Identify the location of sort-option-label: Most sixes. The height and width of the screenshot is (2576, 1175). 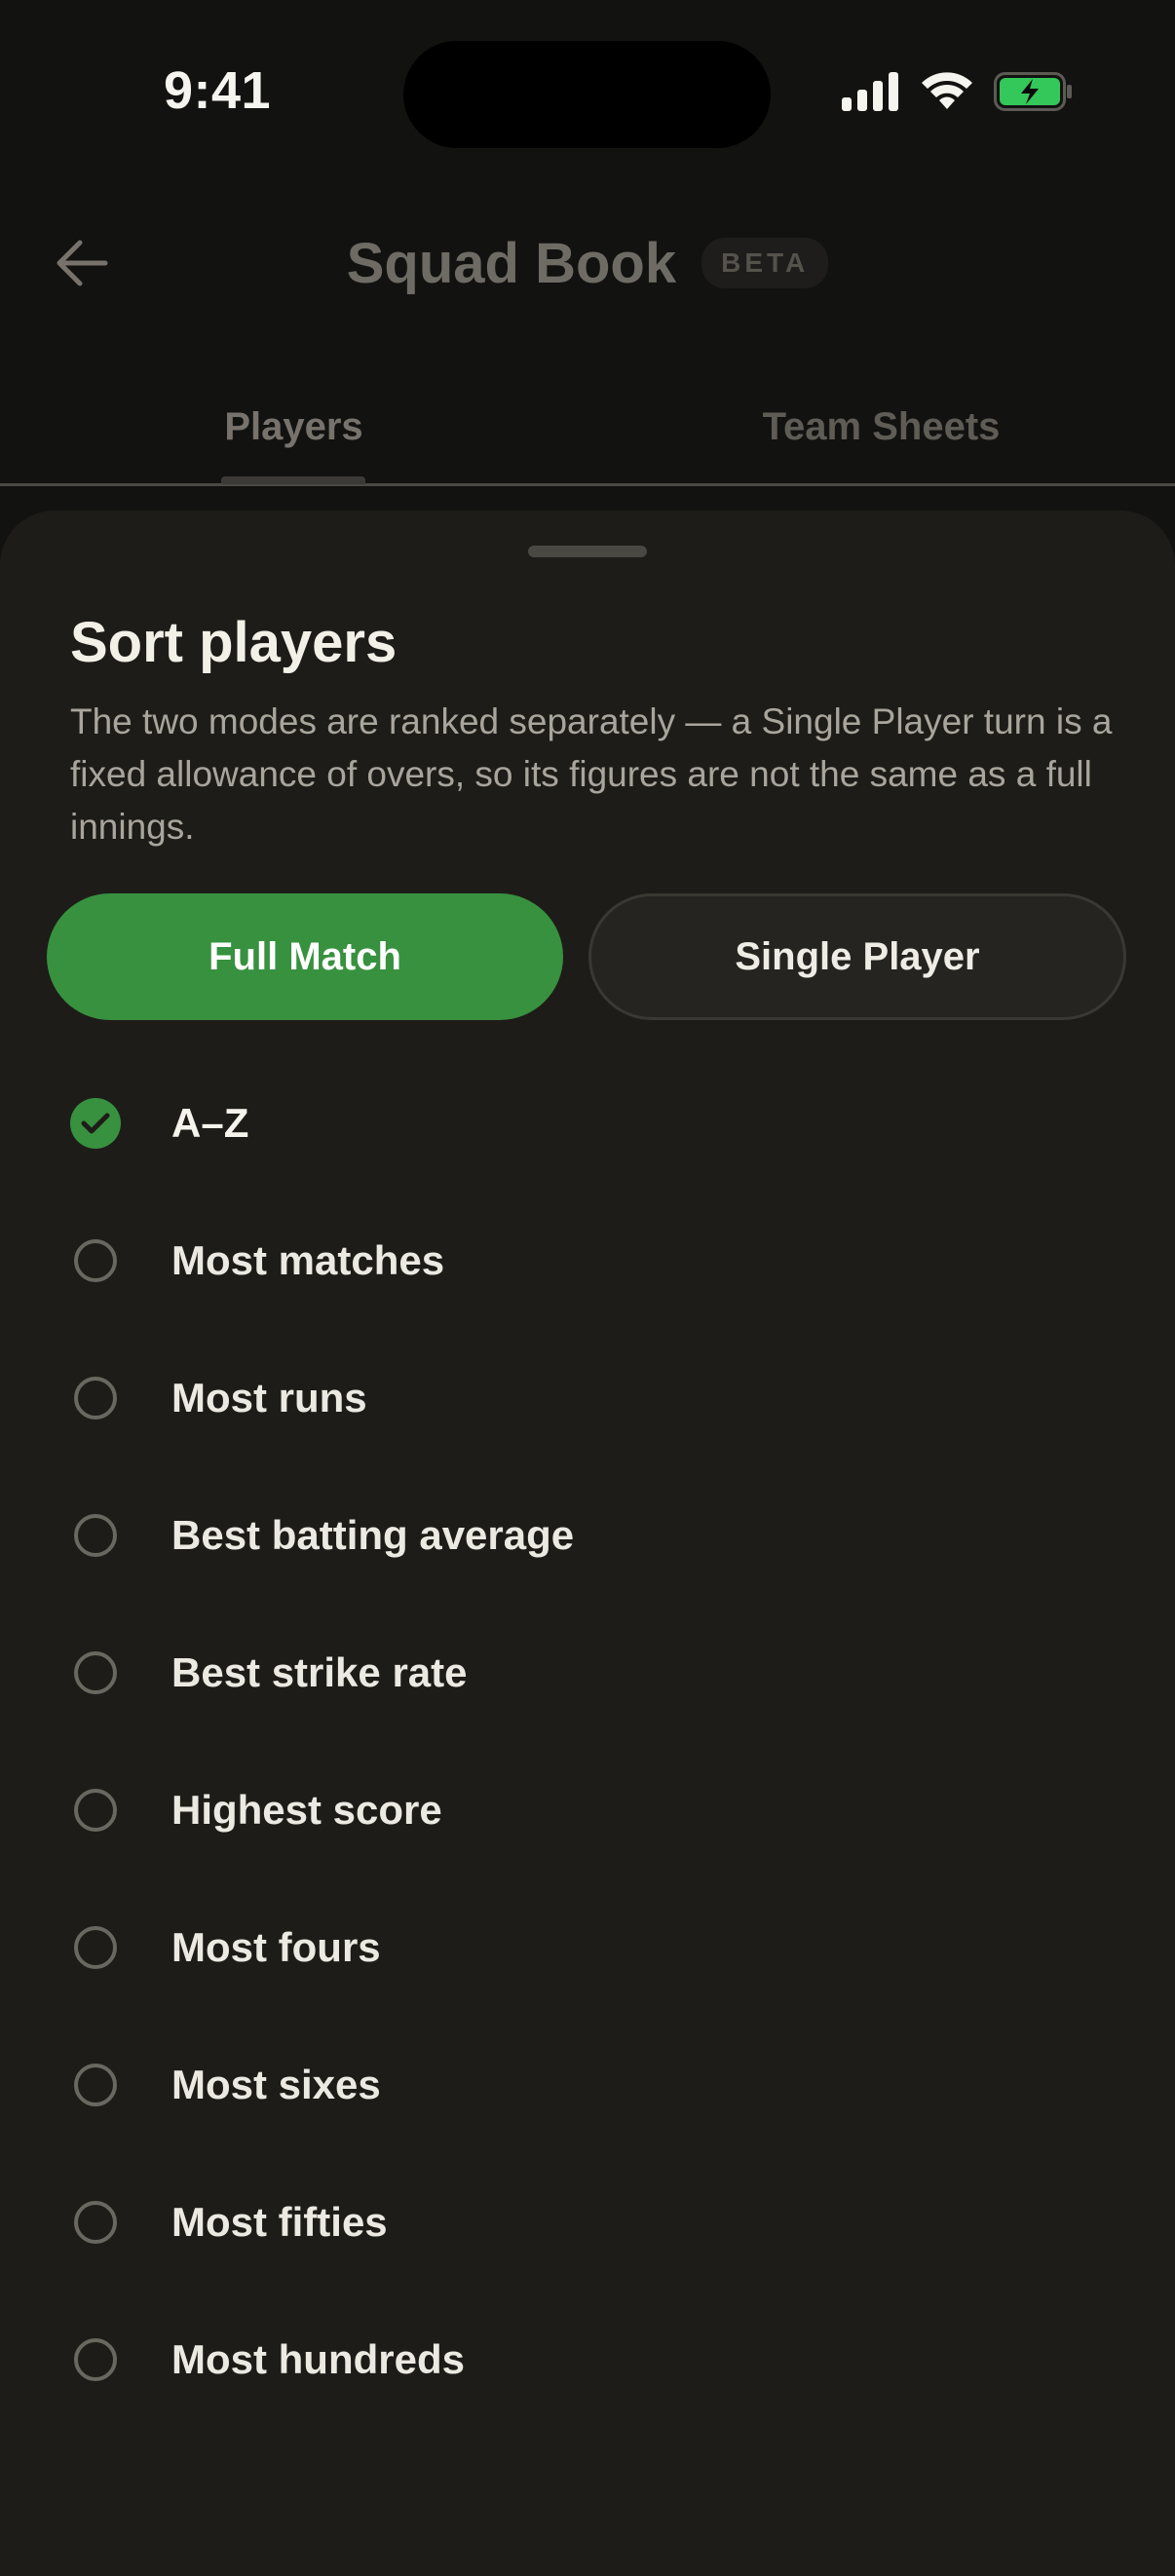
(276, 2084).